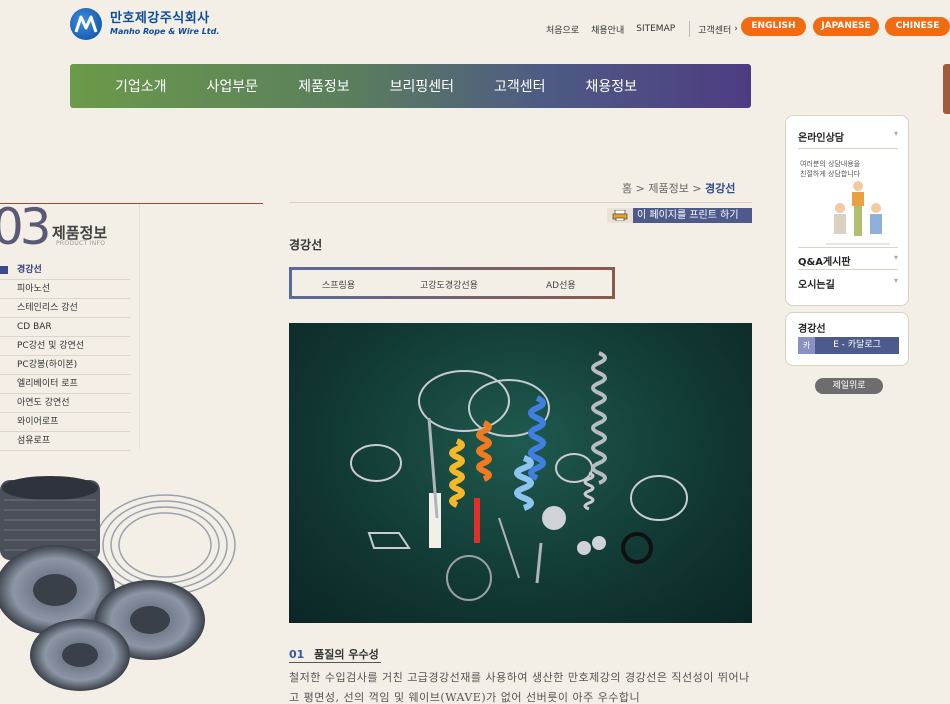  What do you see at coordinates (821, 138) in the screenshot?
I see `online-consult-label: 온라인상담` at bounding box center [821, 138].